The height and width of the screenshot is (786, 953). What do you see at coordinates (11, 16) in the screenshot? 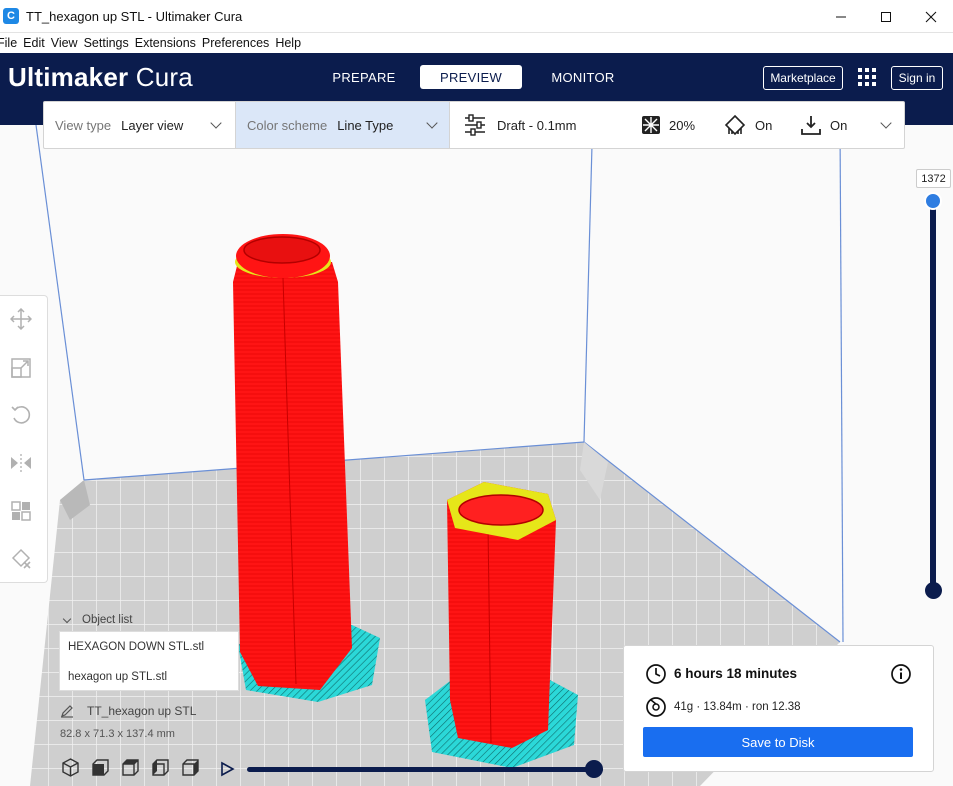
I see `cura-app-icon: C` at bounding box center [11, 16].